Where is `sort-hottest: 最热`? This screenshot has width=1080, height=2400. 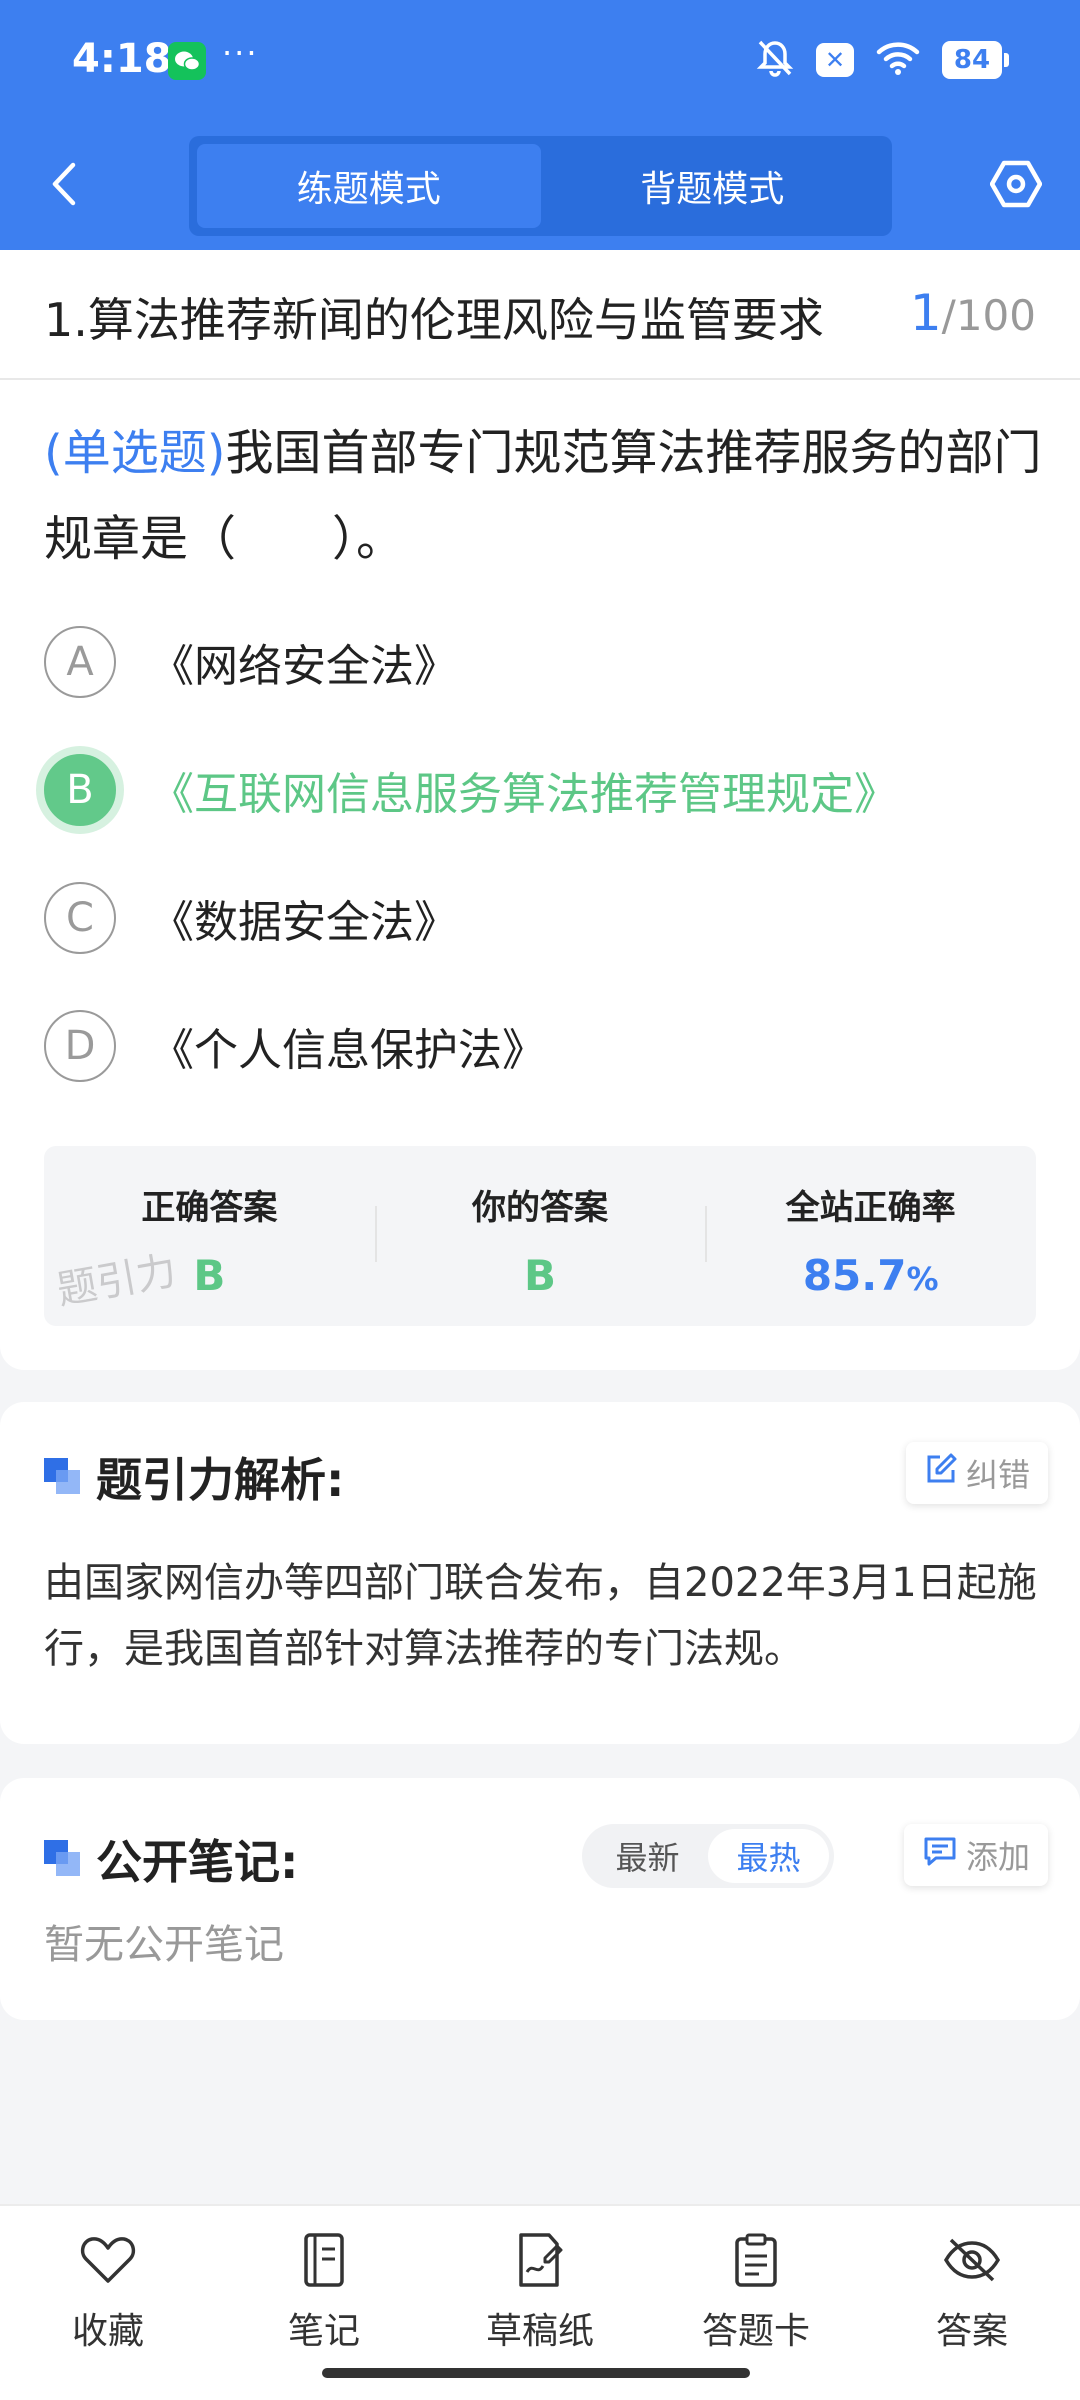
sort-hottest: 最热 is located at coordinates (768, 1856).